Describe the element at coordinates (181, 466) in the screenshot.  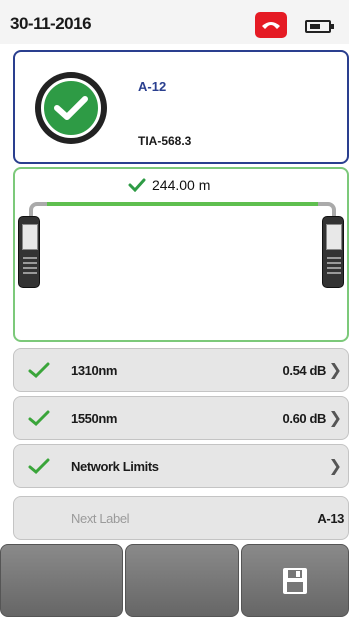
I see `network-limits-row: Network Limits ❯` at that location.